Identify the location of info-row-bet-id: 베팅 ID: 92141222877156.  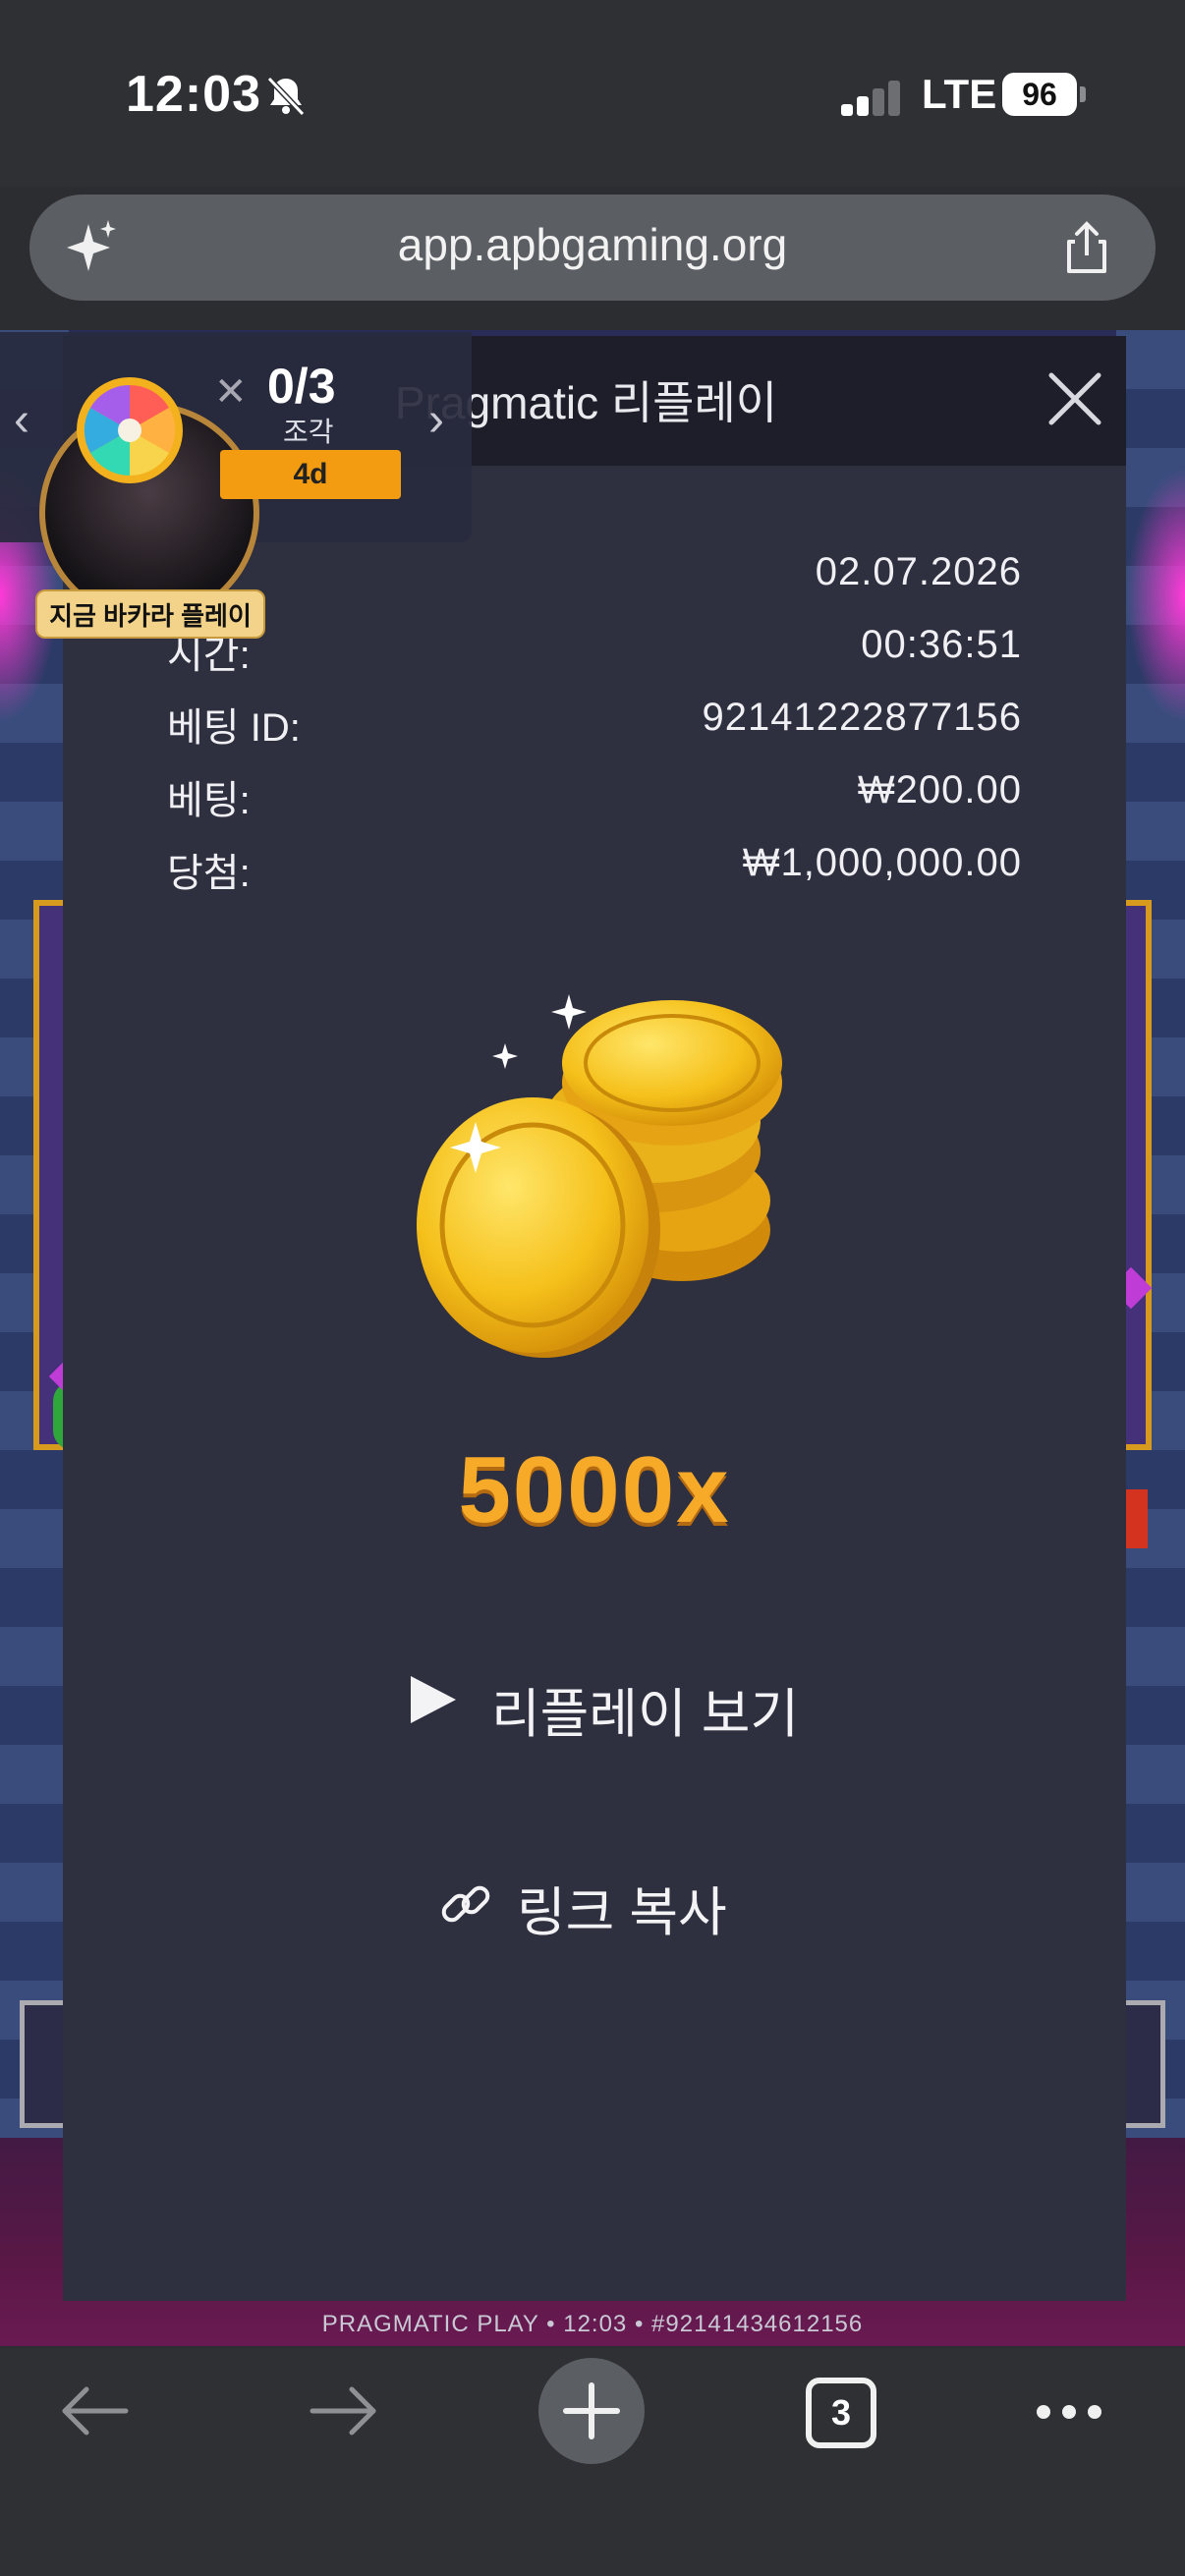
(594, 724).